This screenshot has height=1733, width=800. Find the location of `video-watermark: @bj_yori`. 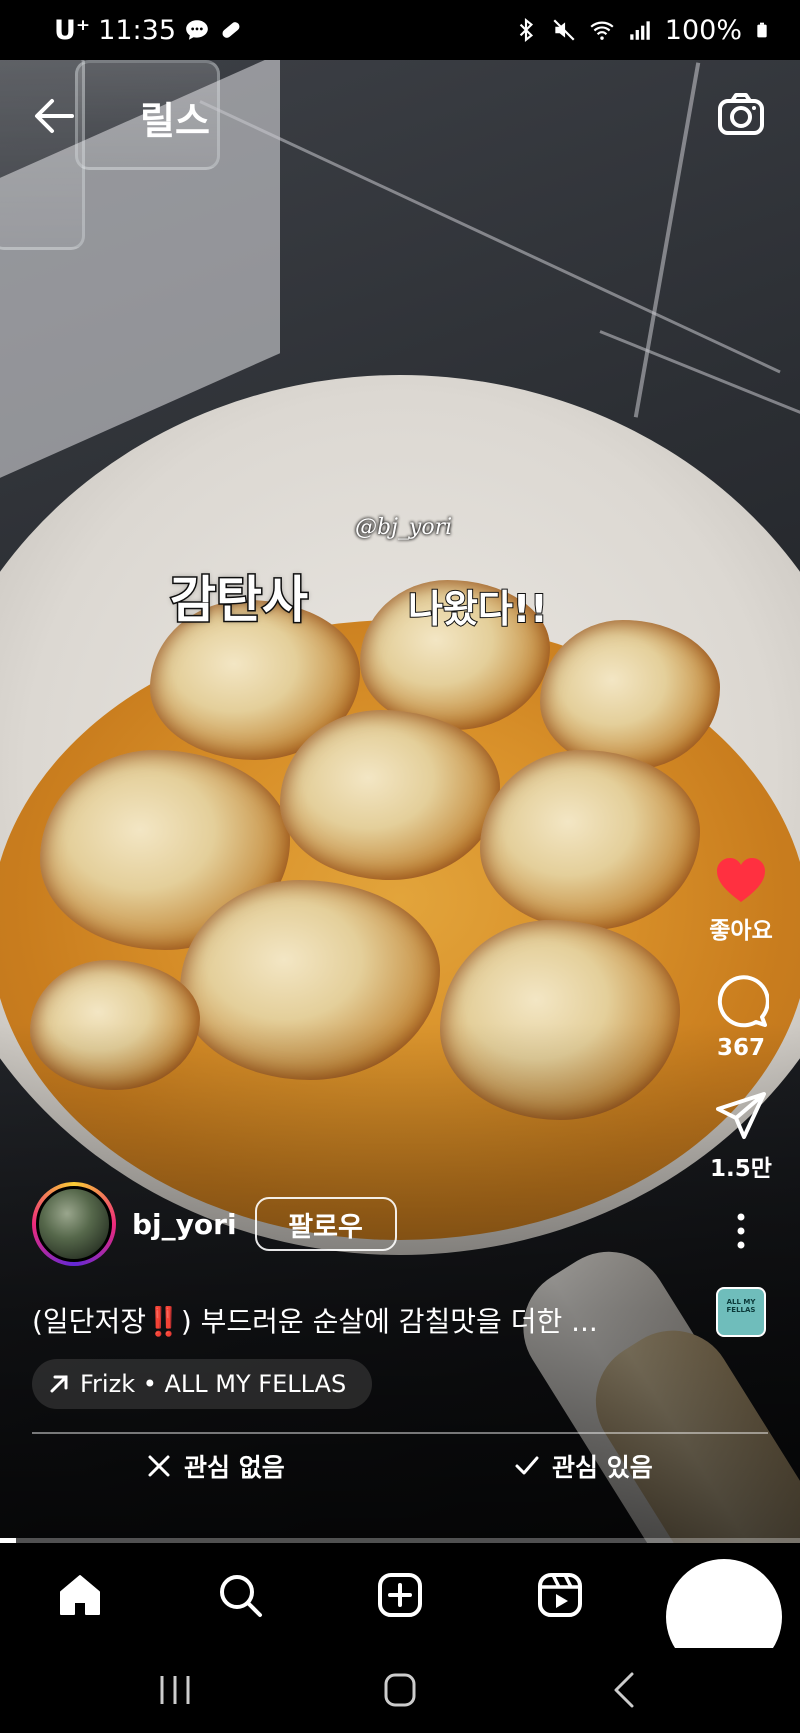

video-watermark: @bj_yori is located at coordinates (404, 527).